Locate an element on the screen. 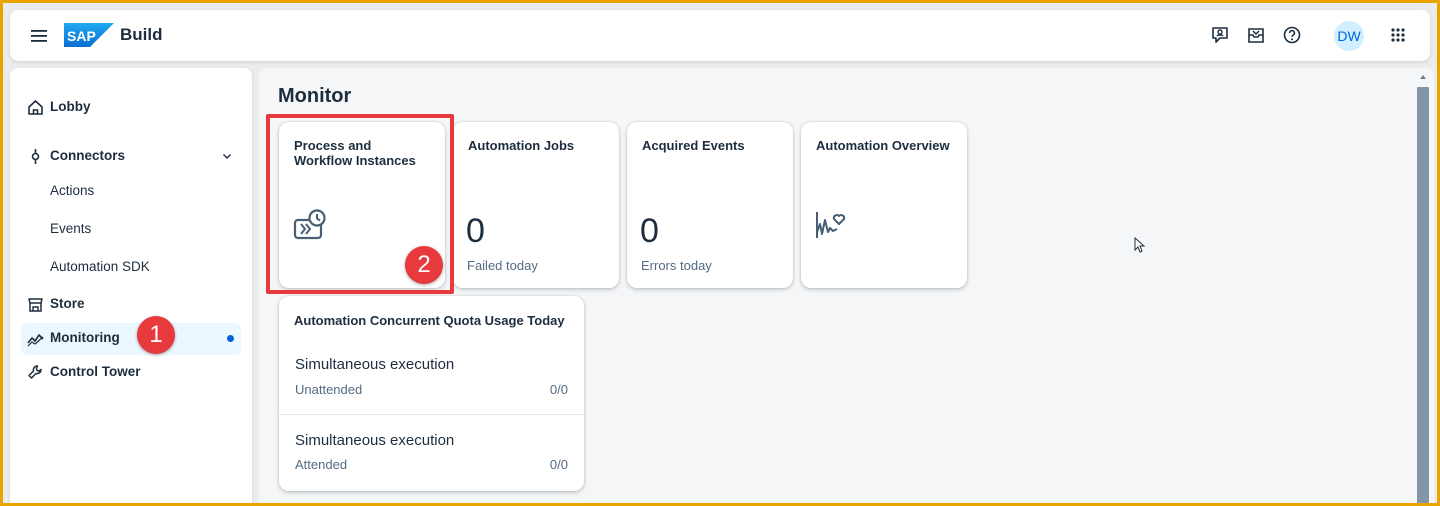 The height and width of the screenshot is (506, 1440). card-title: Automation Concurrent Quota Usage Today is located at coordinates (429, 320).